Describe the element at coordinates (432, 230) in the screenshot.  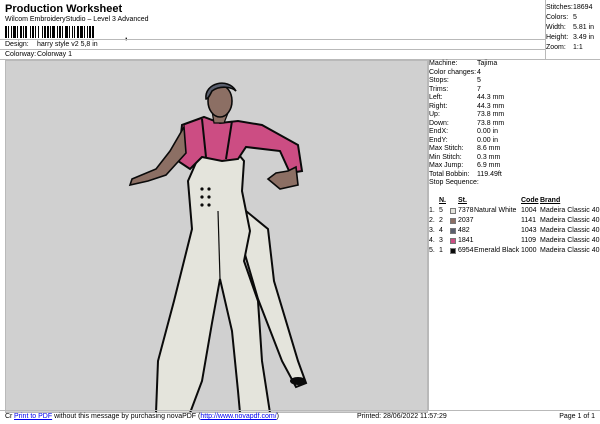
I see `row-index: 3.` at that location.